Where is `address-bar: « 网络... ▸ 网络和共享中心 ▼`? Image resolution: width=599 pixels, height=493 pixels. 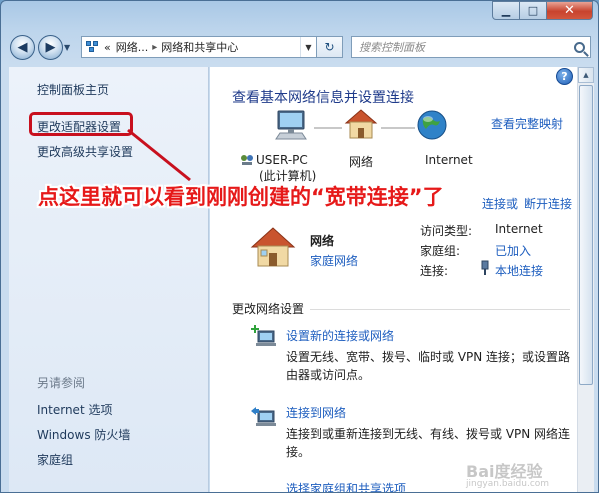 address-bar: « 网络... ▸ 网络和共享中心 ▼ is located at coordinates (199, 47).